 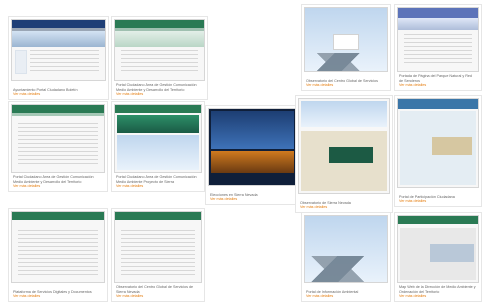 What do you see at coordinates (58, 114) in the screenshot?
I see `site-nav` at bounding box center [58, 114].